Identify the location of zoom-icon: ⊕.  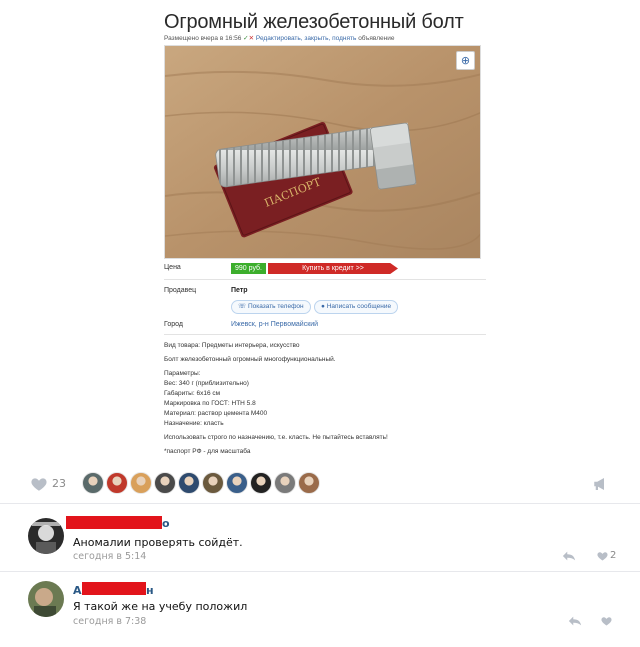
(465, 60).